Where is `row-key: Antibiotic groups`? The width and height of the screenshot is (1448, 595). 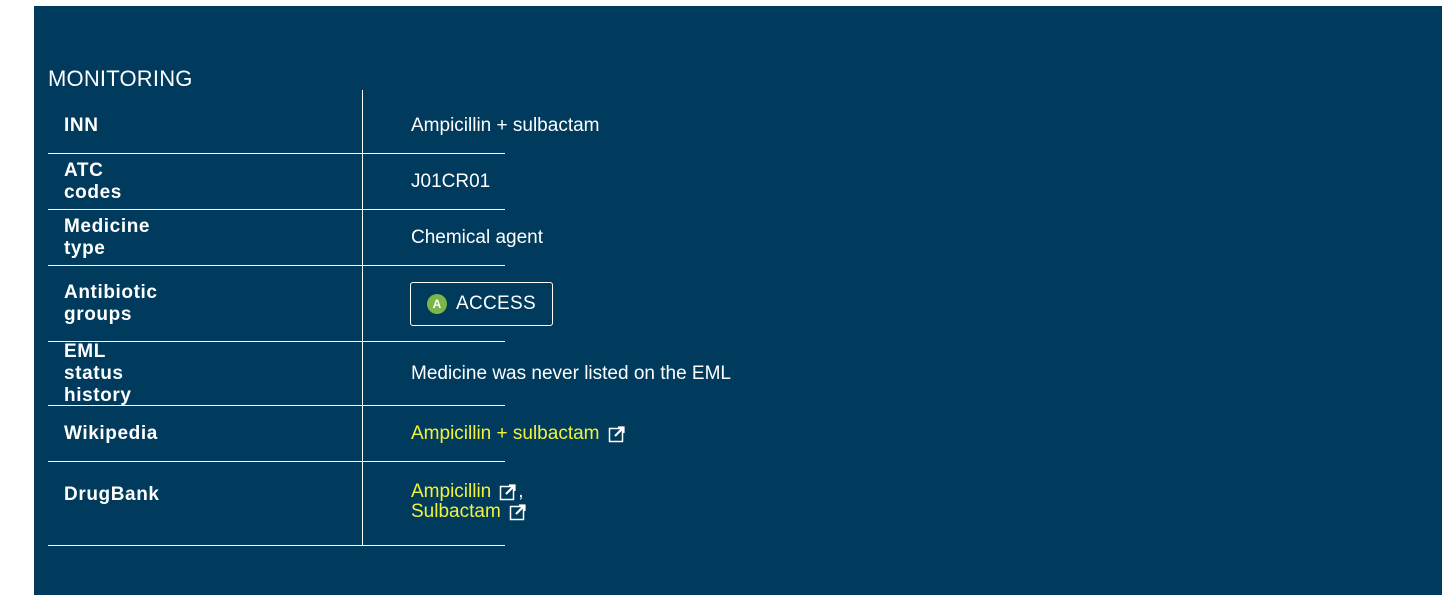
row-key: Antibiotic groups is located at coordinates (111, 303).